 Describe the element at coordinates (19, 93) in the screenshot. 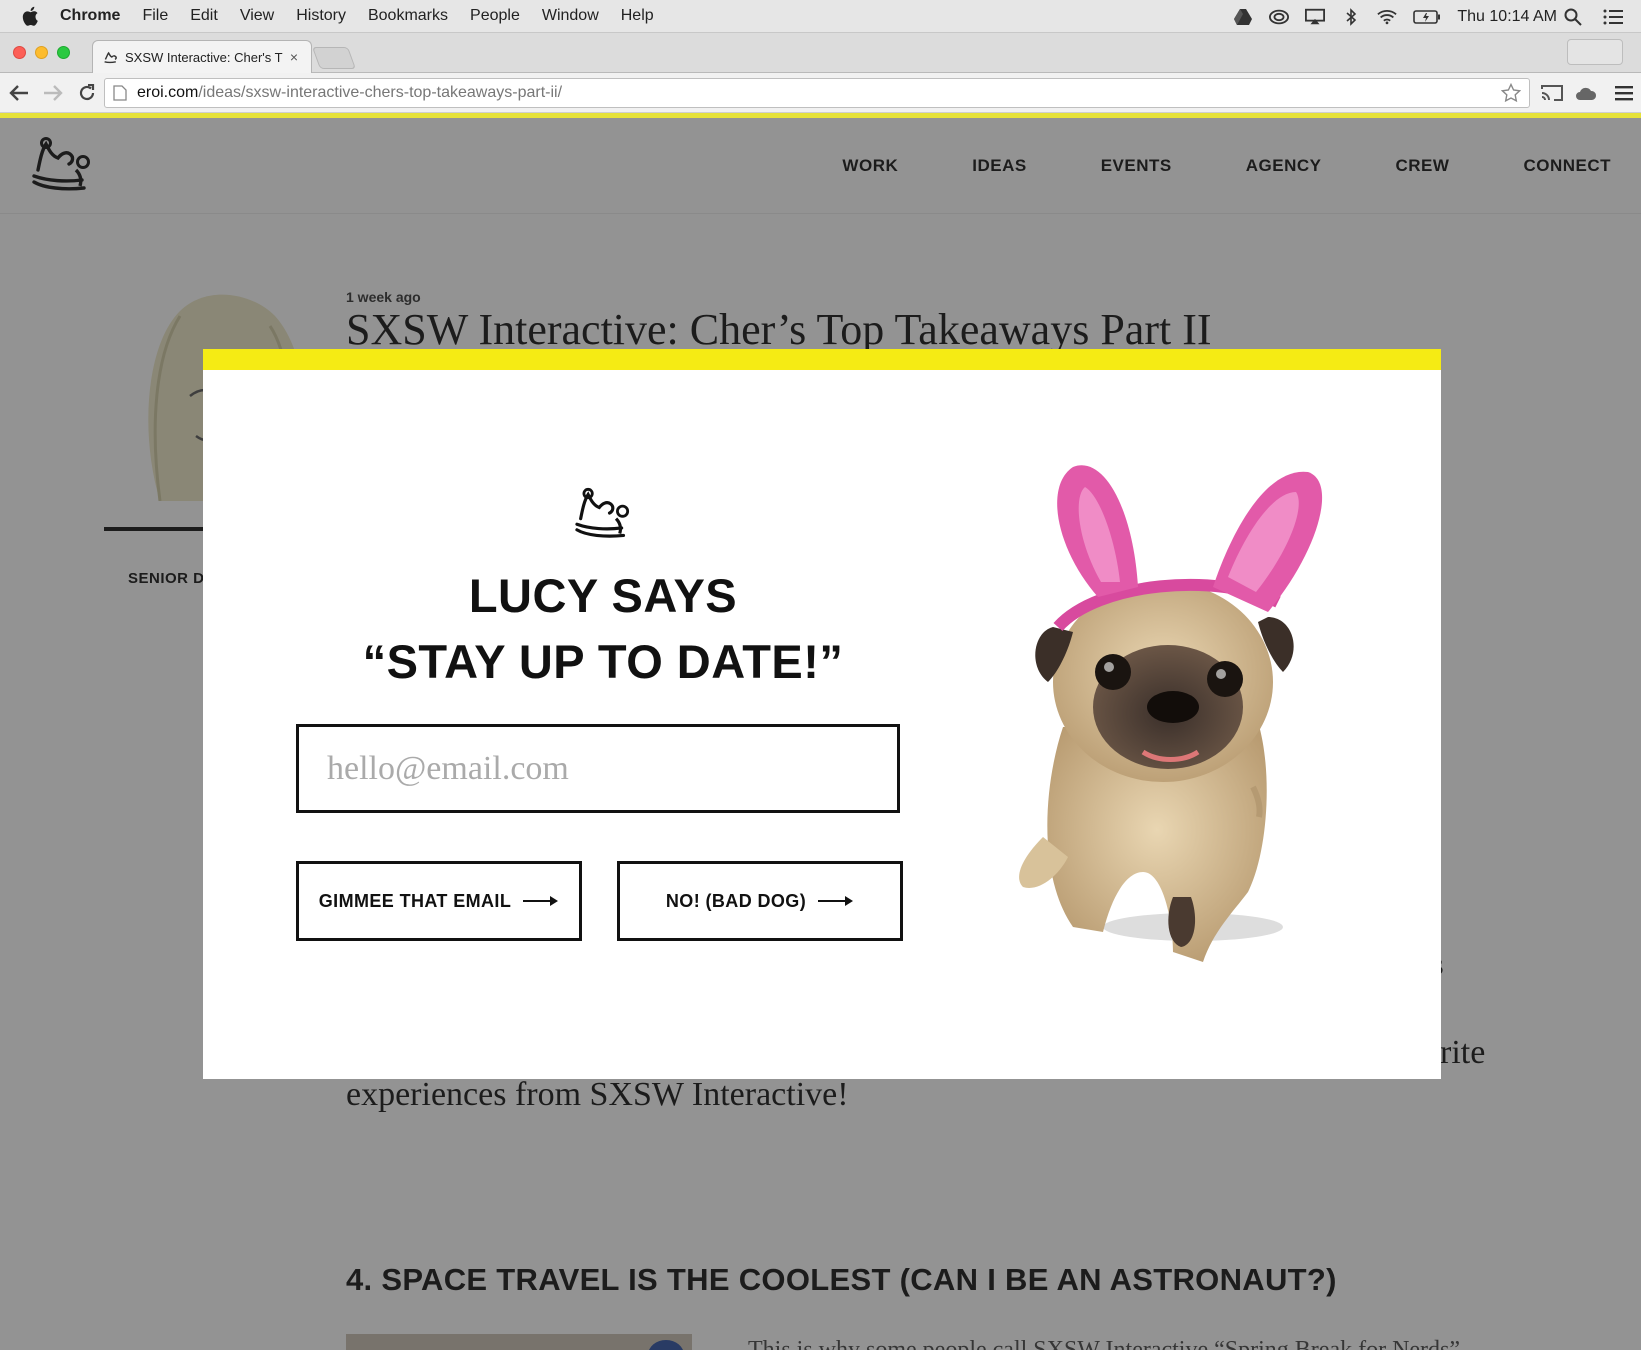

I see `back-arrow-icon` at that location.